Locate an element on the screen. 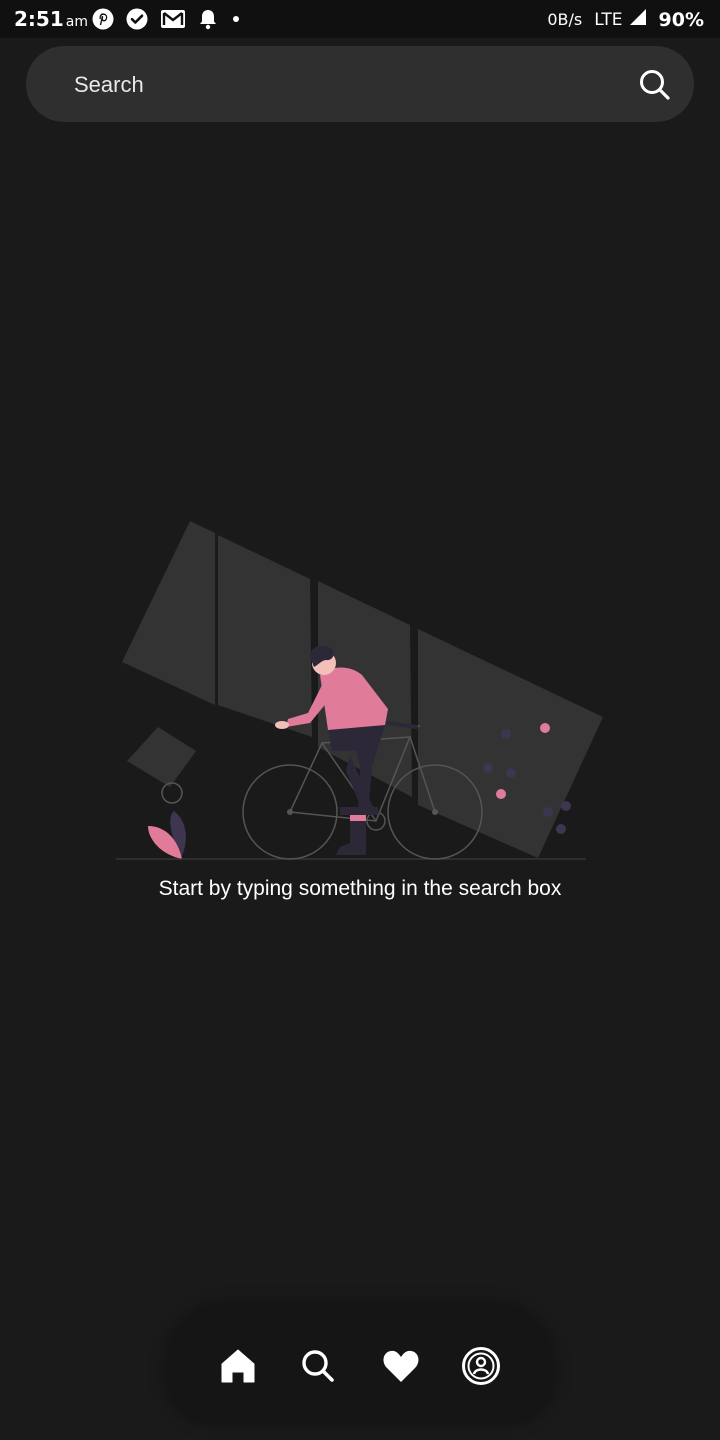 The width and height of the screenshot is (720, 1440). notification-icons is located at coordinates (167, 19).